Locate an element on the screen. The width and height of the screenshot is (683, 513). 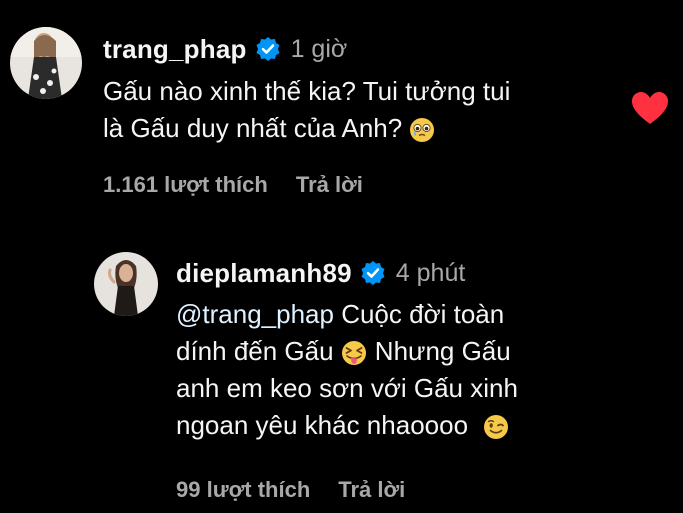
reply-line: @trang_phap Cuộc đời toàn is located at coordinates (347, 314).